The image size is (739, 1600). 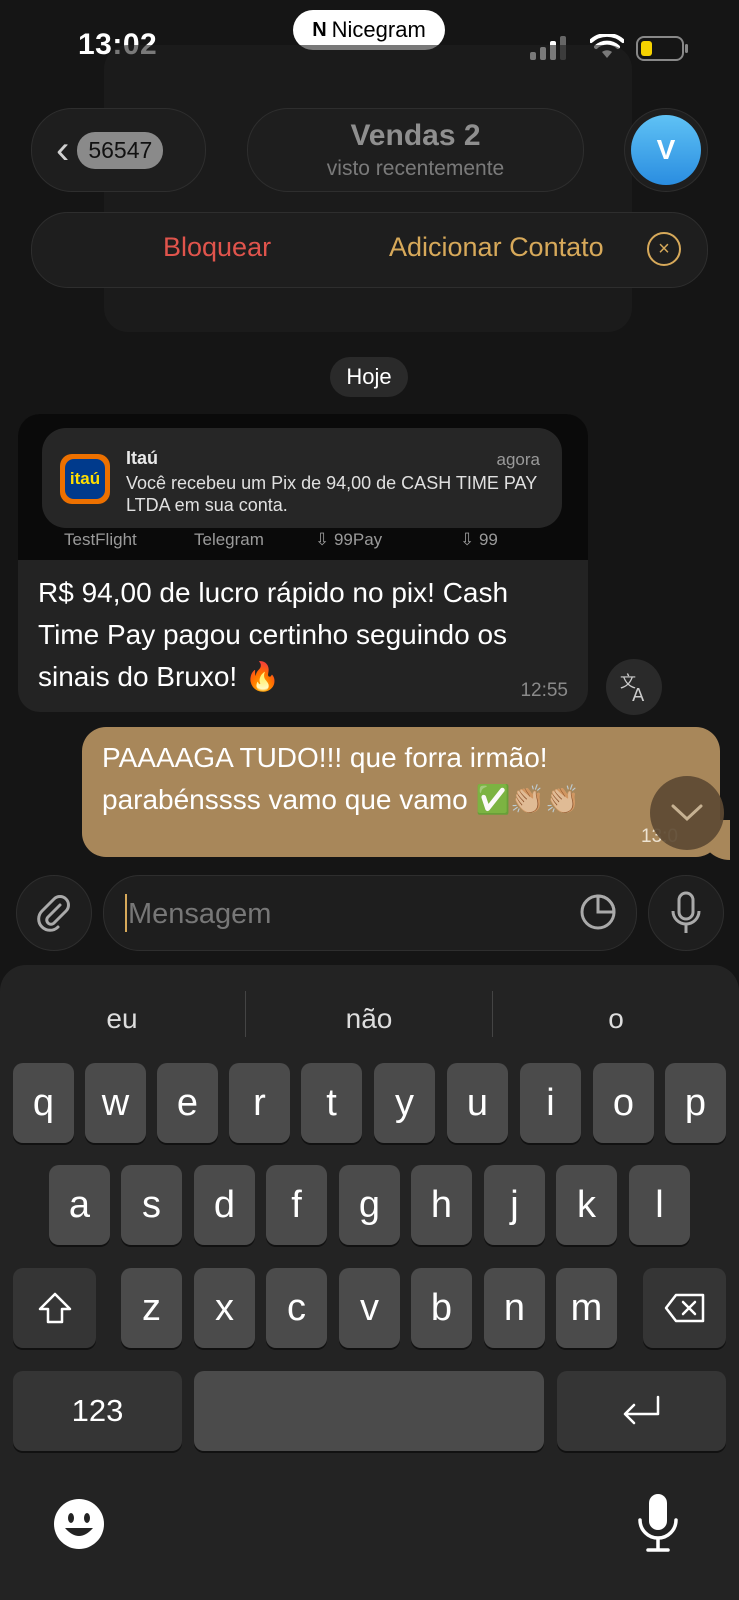 I want to click on message-input-container, so click(x=370, y=913).